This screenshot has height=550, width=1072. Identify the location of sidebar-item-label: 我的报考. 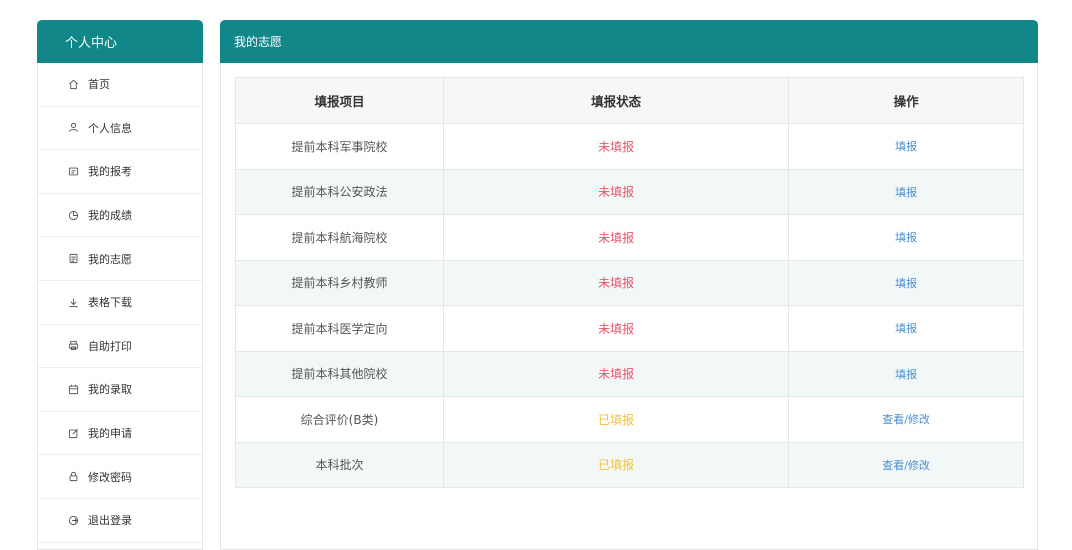
(110, 172).